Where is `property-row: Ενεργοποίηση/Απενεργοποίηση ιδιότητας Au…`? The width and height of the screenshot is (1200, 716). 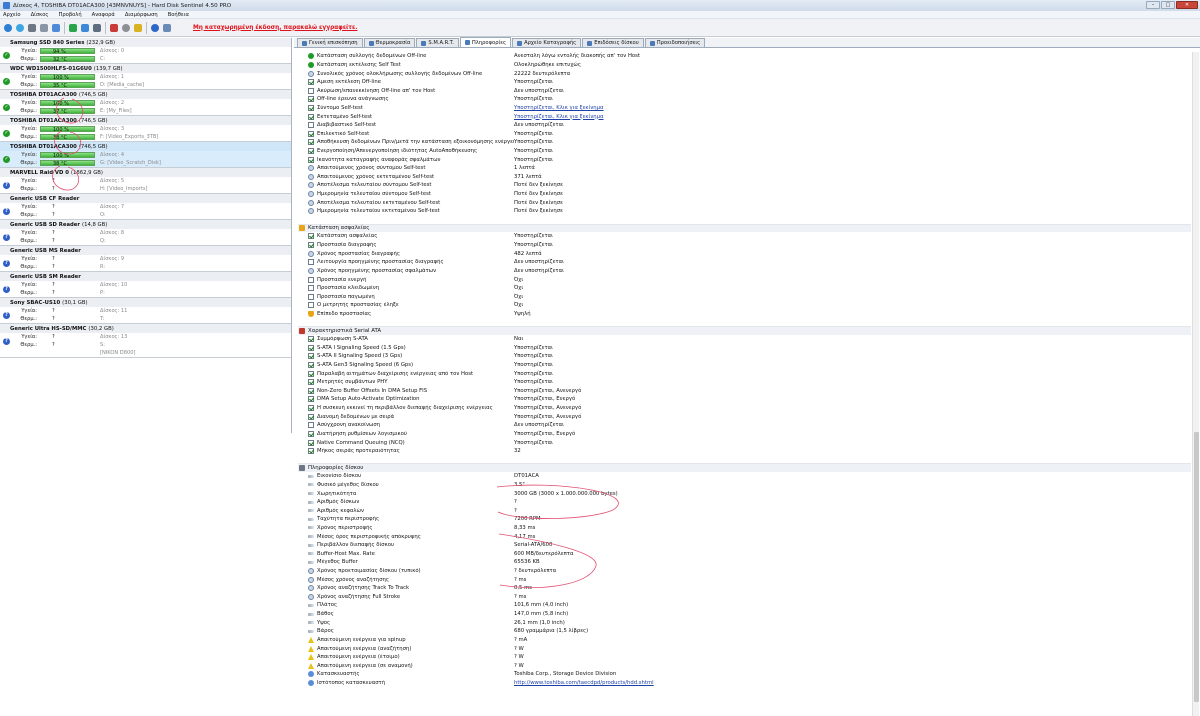
property-row: Ενεργοποίηση/Απενεργοποίηση ιδιότητας Au… is located at coordinates (744, 151).